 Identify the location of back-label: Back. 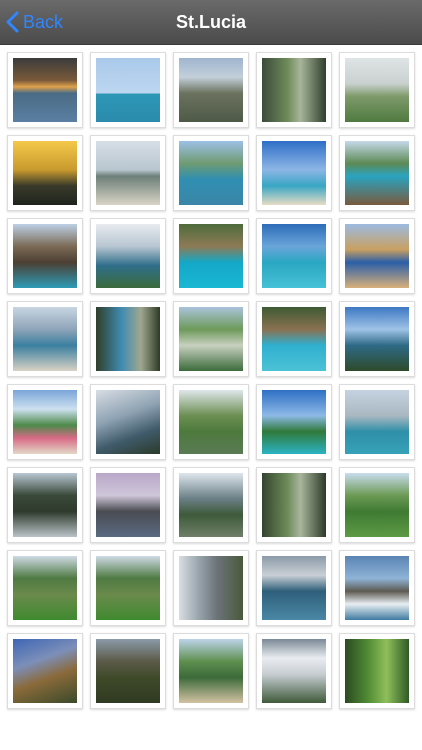
(43, 21).